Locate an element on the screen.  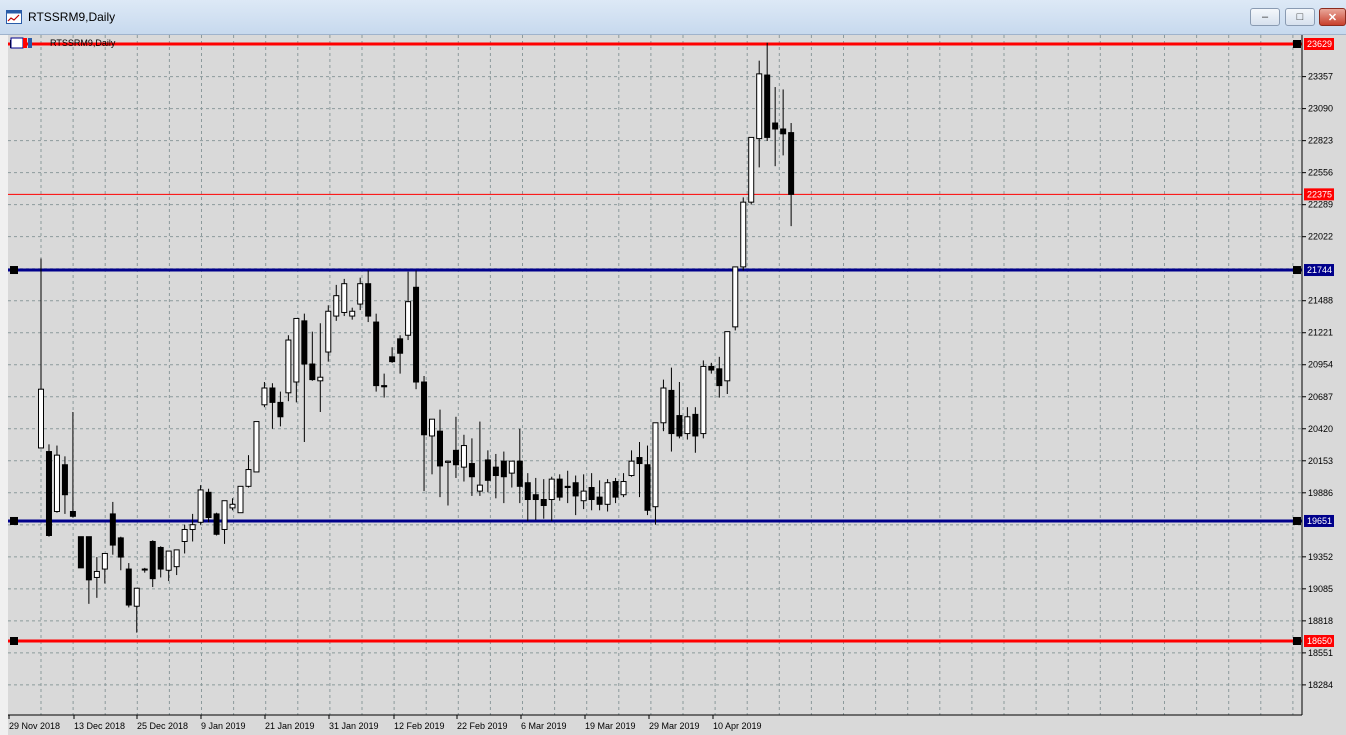
price-label: 22289 is located at coordinates (1320, 205).